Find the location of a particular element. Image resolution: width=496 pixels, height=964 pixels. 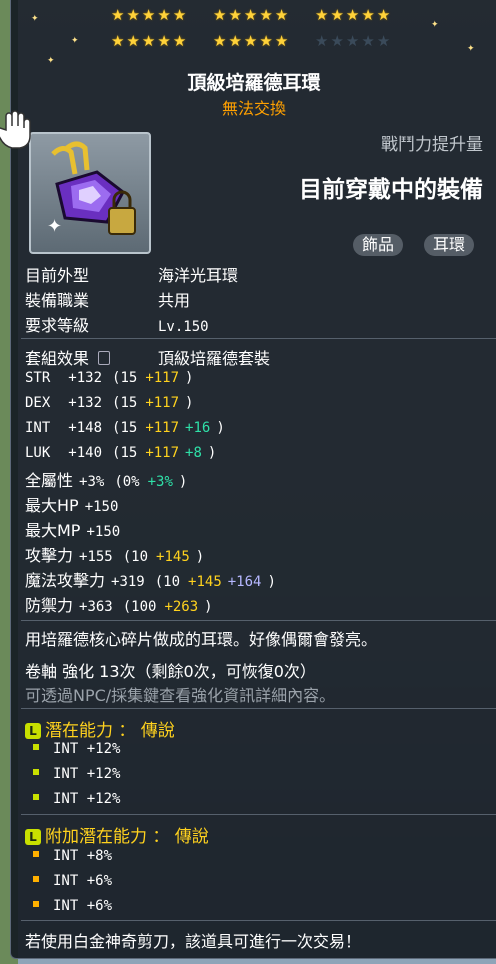

stat-extra: +16 is located at coordinates (198, 428).